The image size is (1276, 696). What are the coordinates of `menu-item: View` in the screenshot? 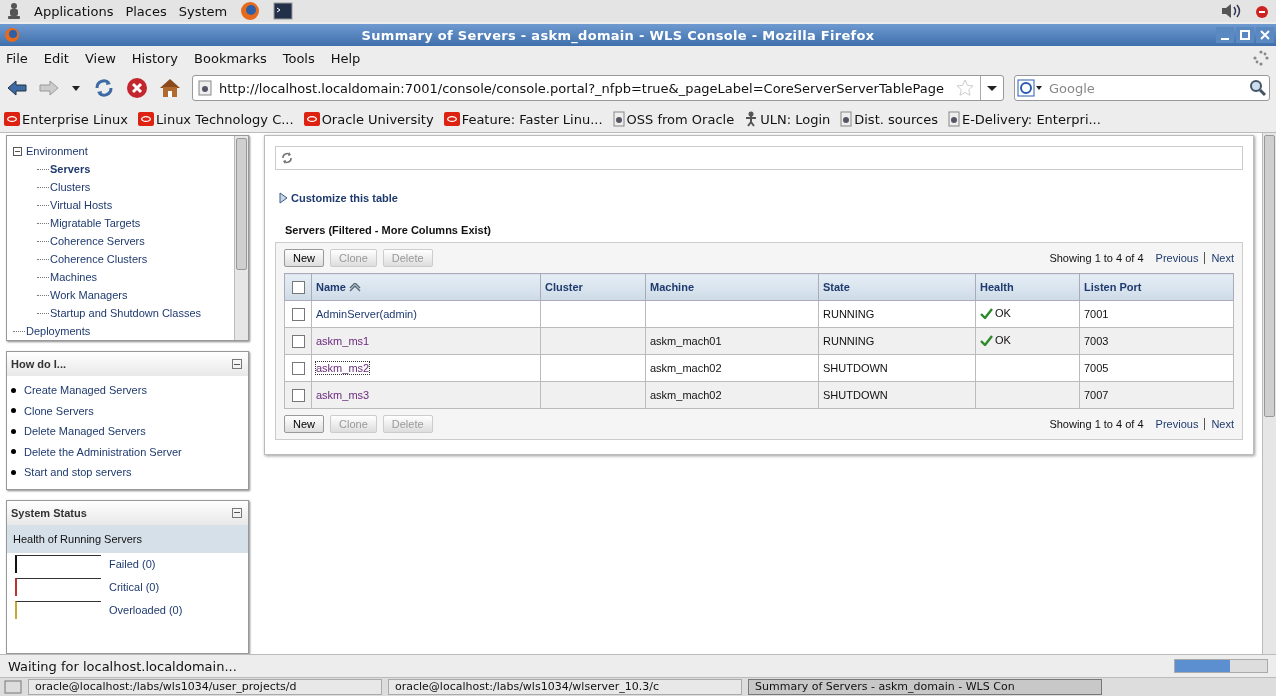 It's located at (100, 58).